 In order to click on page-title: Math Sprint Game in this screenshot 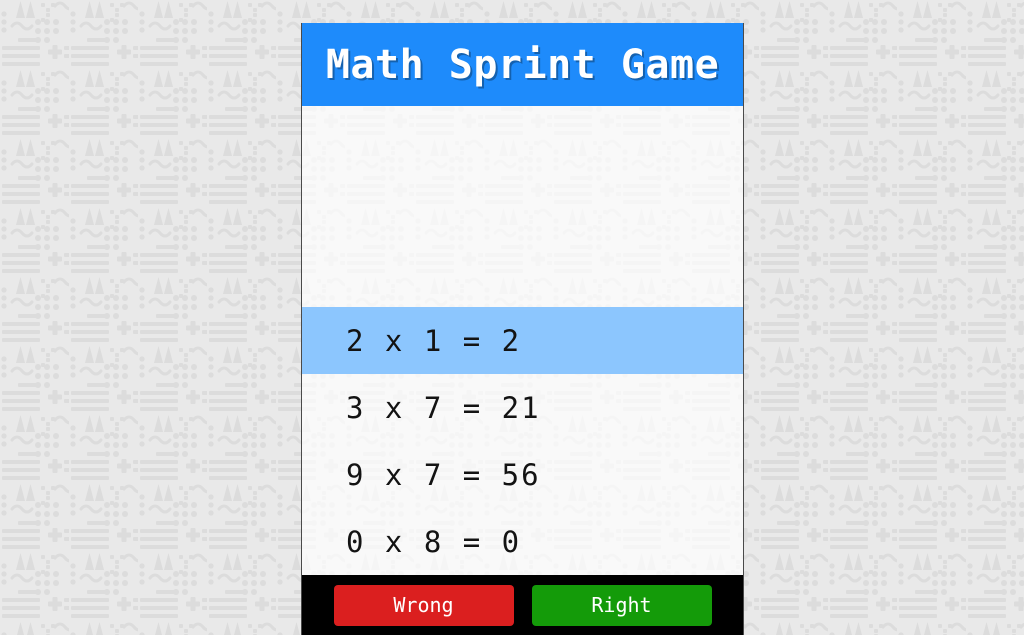, I will do `click(522, 64)`.